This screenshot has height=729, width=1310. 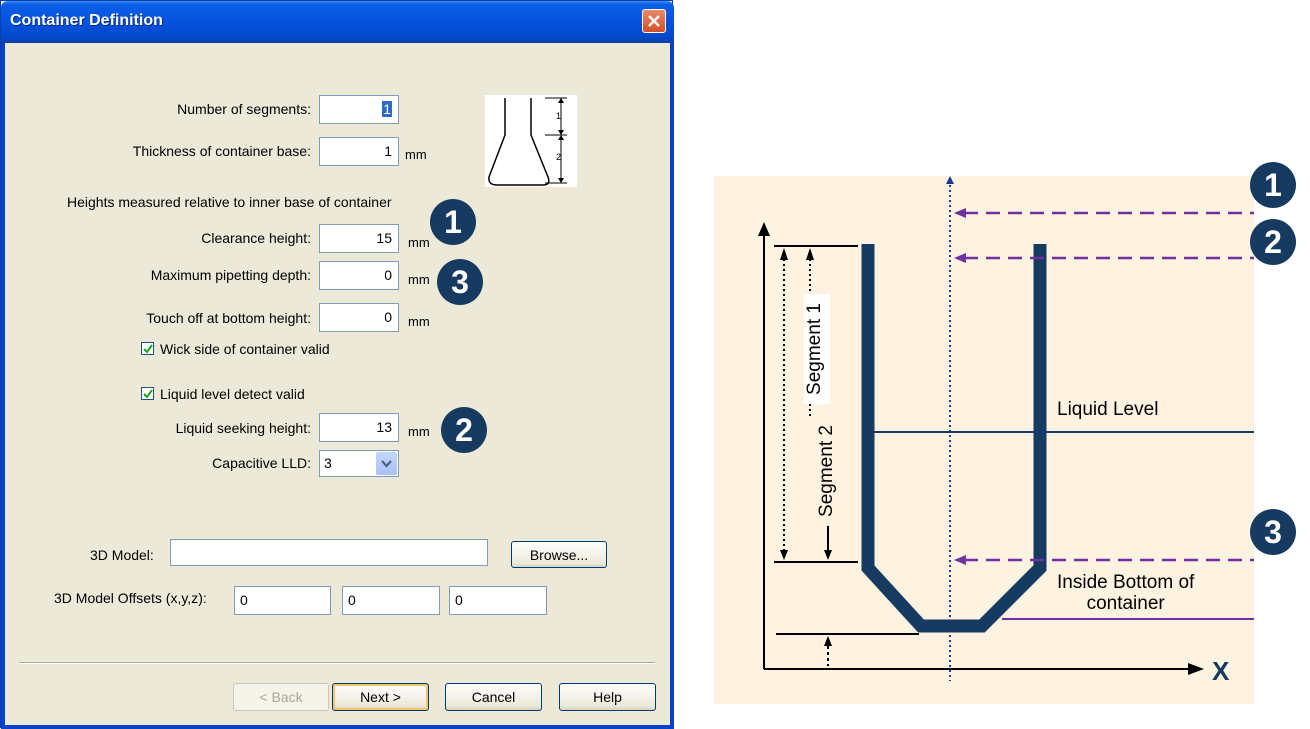 What do you see at coordinates (282, 600) in the screenshot?
I see `model-offset-x-input: 0` at bounding box center [282, 600].